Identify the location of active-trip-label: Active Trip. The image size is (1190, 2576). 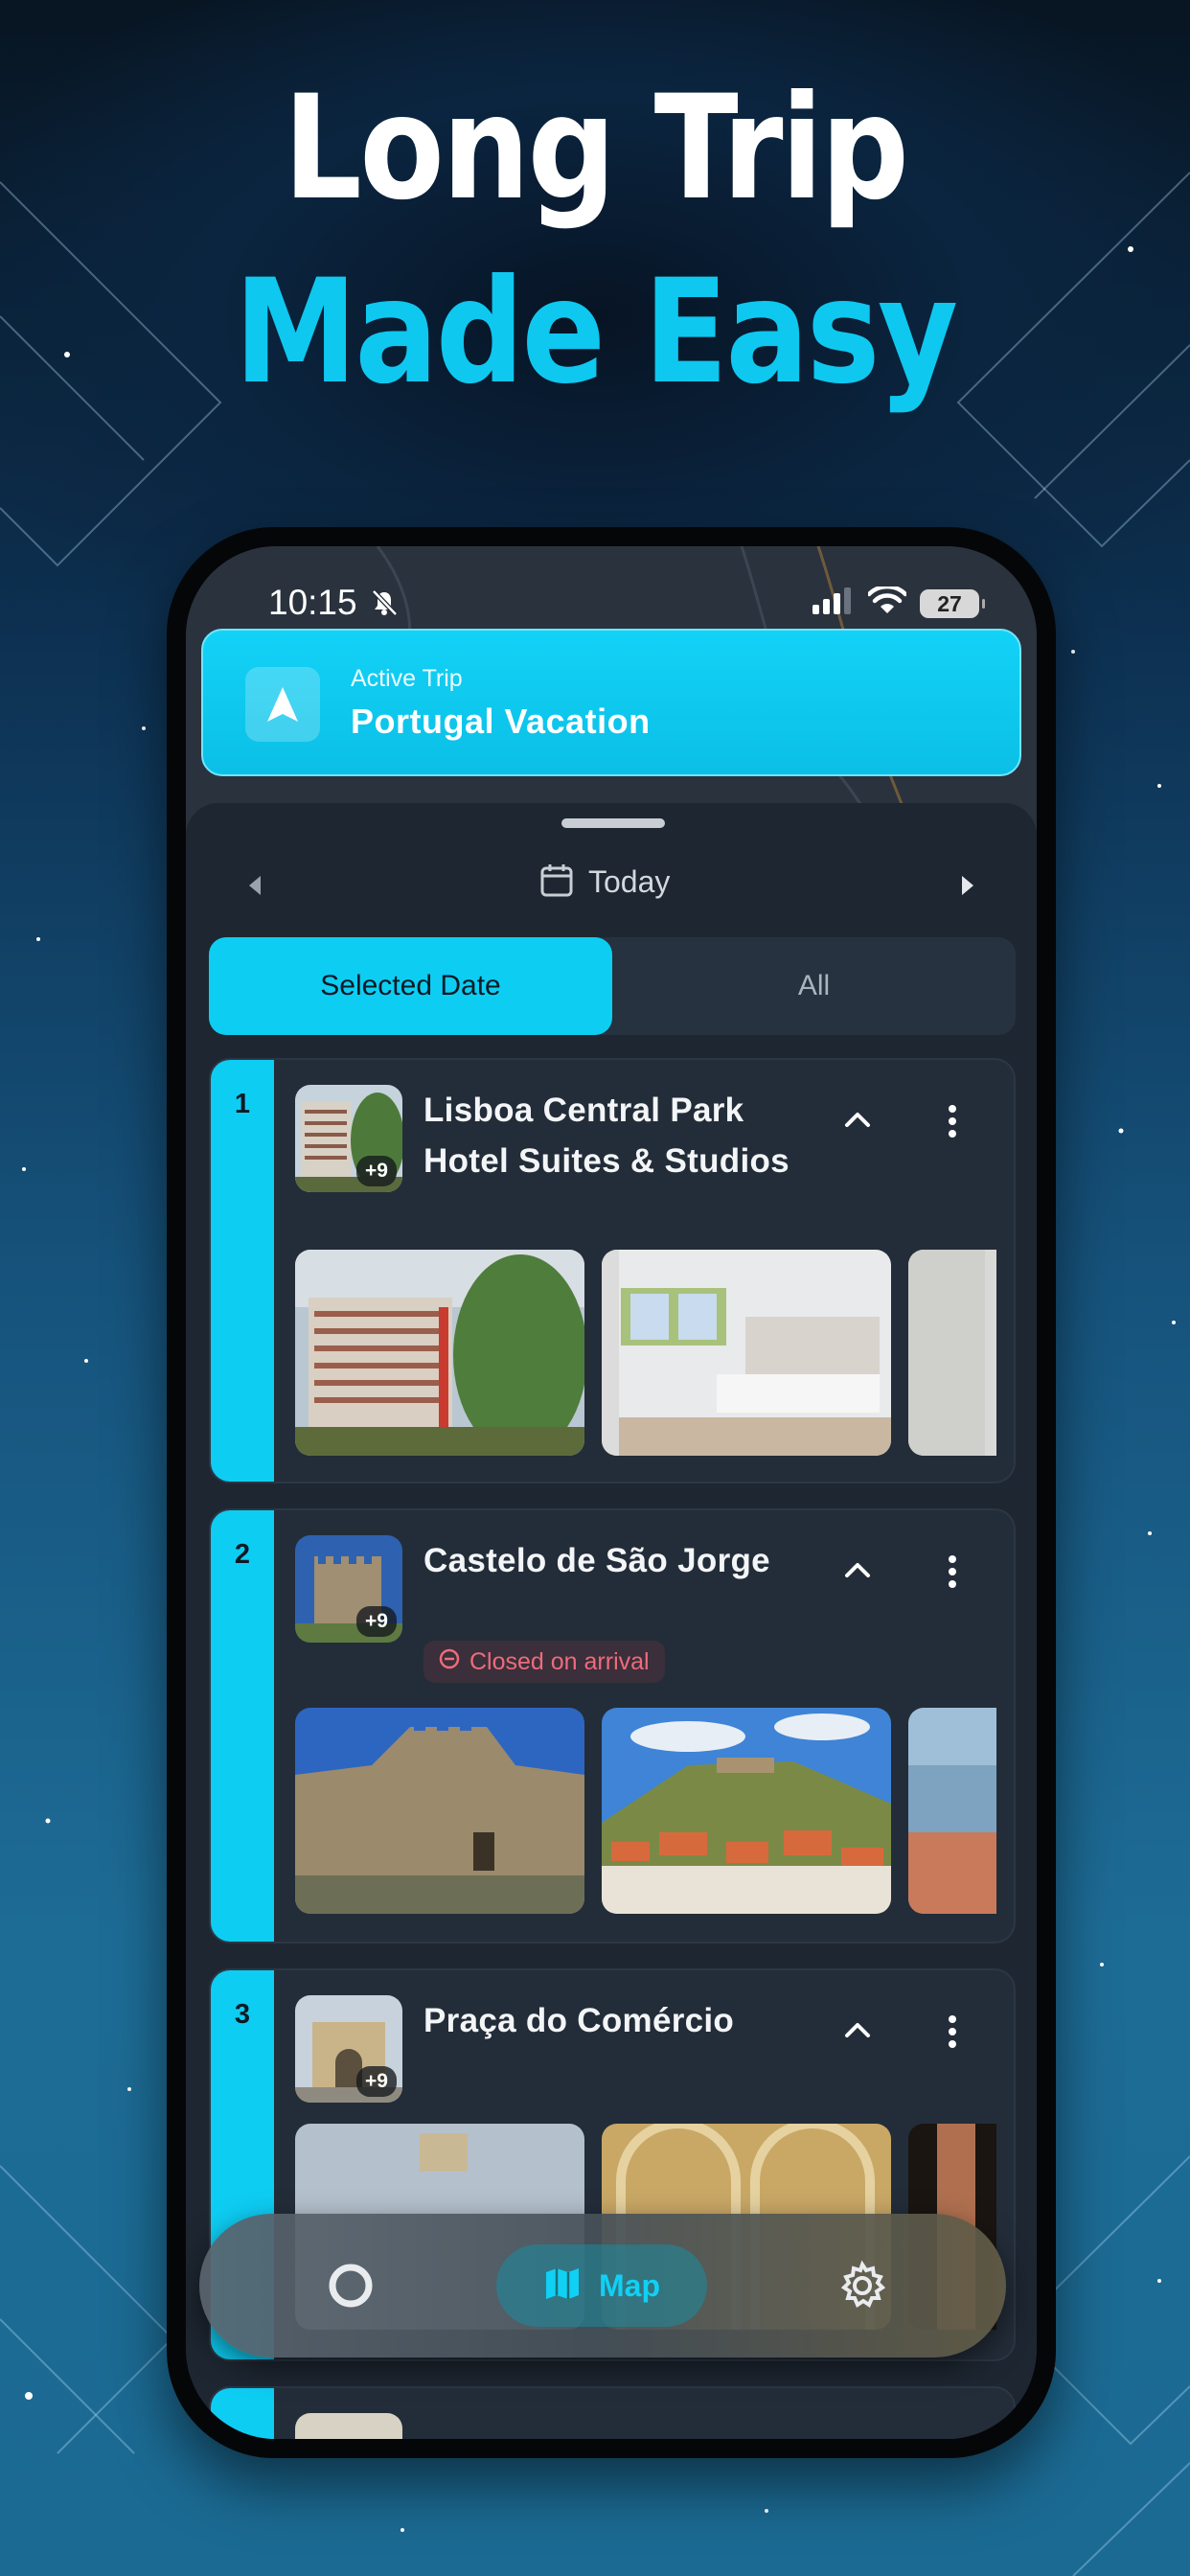
(407, 678).